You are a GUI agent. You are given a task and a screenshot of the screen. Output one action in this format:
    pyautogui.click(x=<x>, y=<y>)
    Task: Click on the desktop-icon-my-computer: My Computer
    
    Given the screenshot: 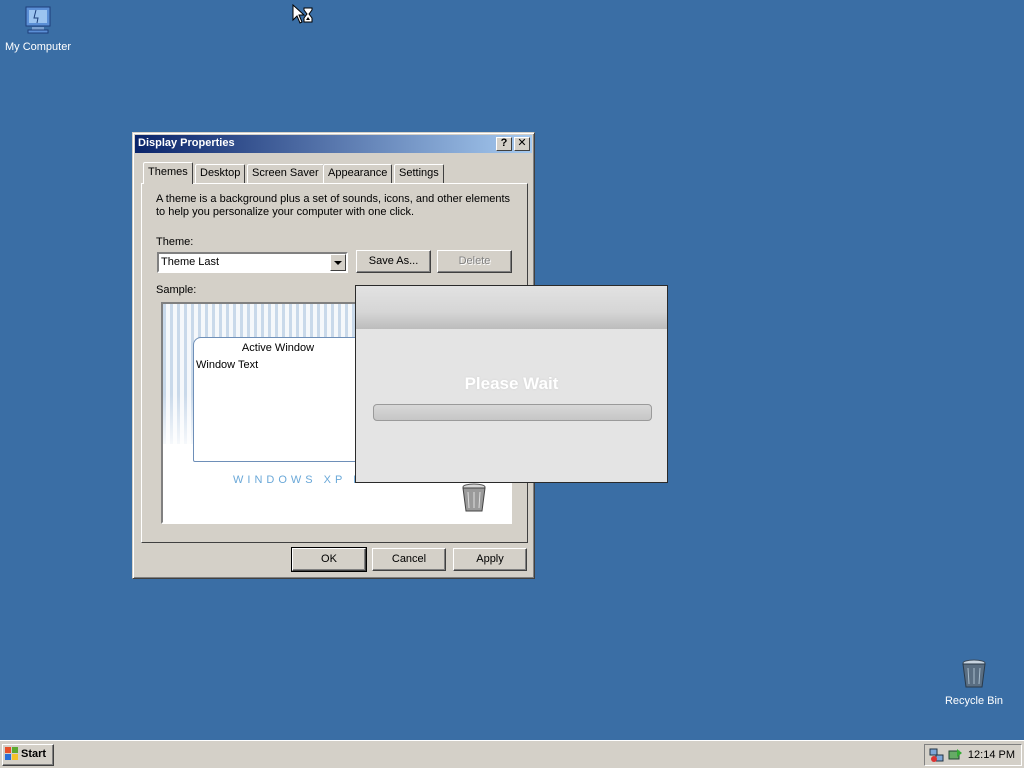 What is the action you would take?
    pyautogui.click(x=39, y=28)
    